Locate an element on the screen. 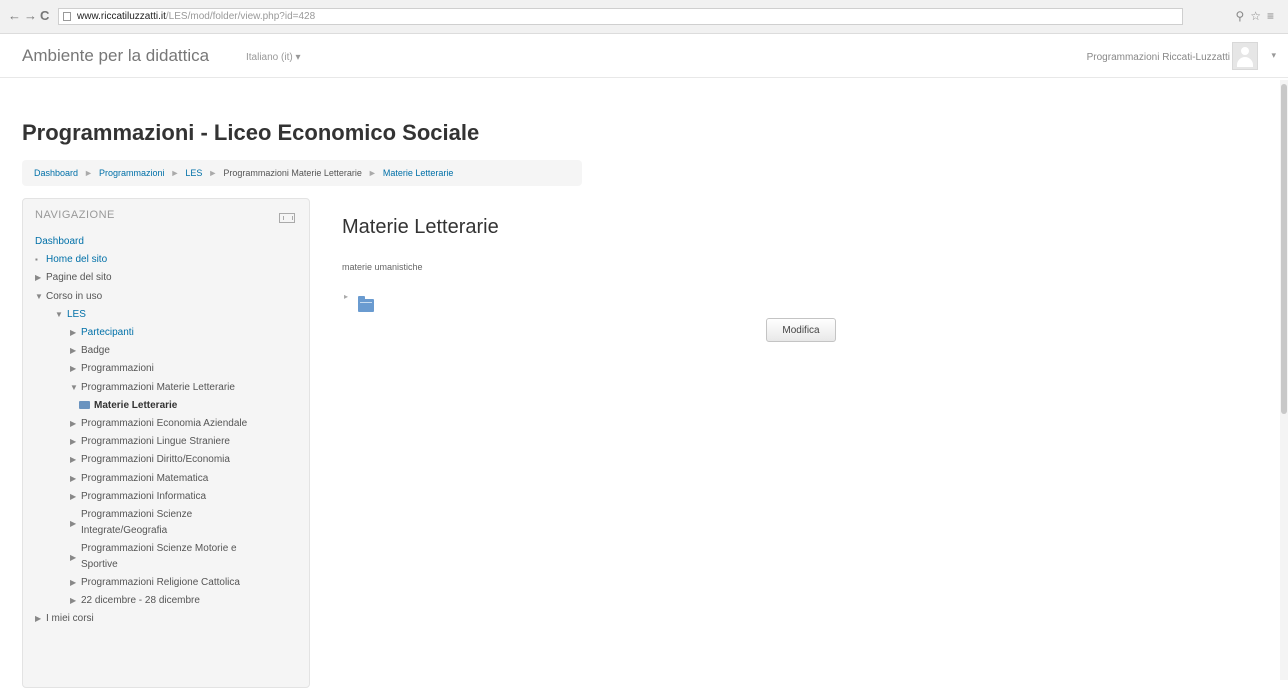  nav-item-label: Materie Letterarie is located at coordinates (136, 405).